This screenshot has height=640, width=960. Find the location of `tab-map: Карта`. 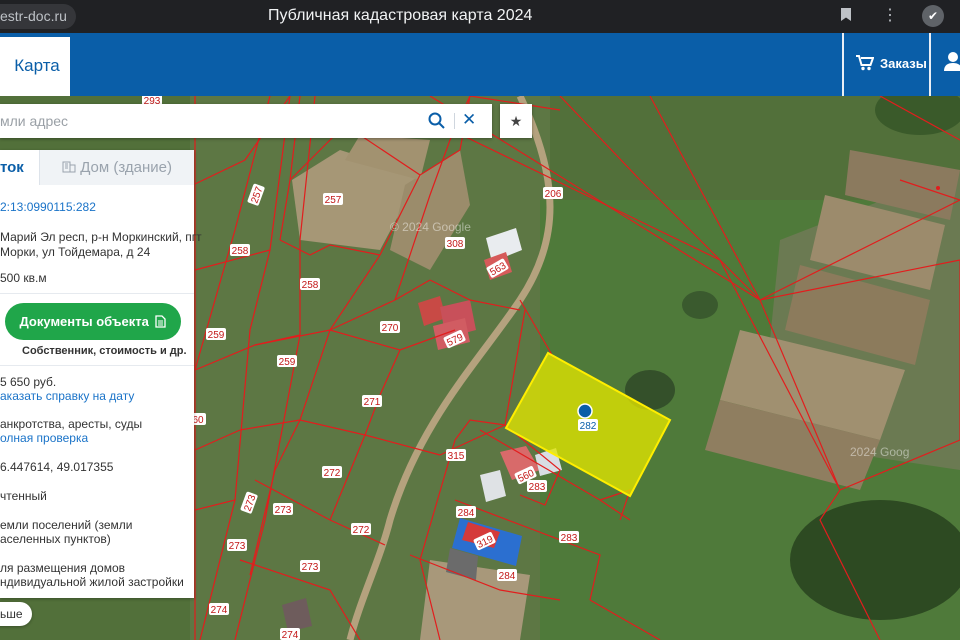

tab-map: Карта is located at coordinates (35, 66).